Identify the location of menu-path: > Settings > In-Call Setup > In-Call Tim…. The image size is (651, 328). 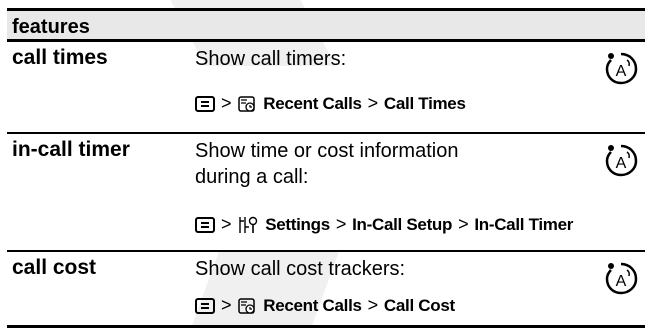
(384, 224).